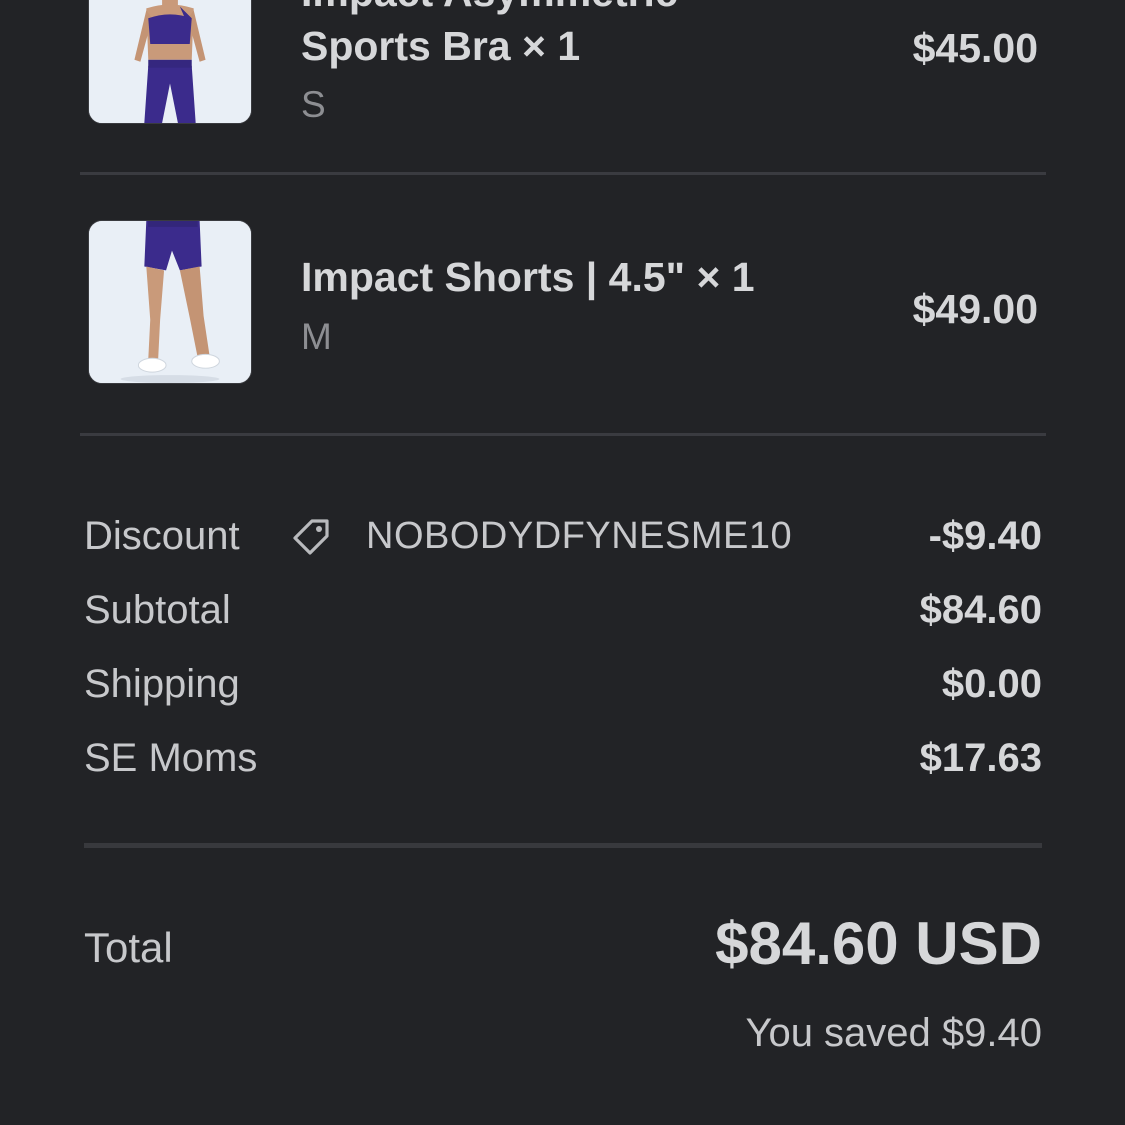 Image resolution: width=1125 pixels, height=1125 pixels. Describe the element at coordinates (563, 684) in the screenshot. I see `shipping-row: Shipping $0.00` at that location.